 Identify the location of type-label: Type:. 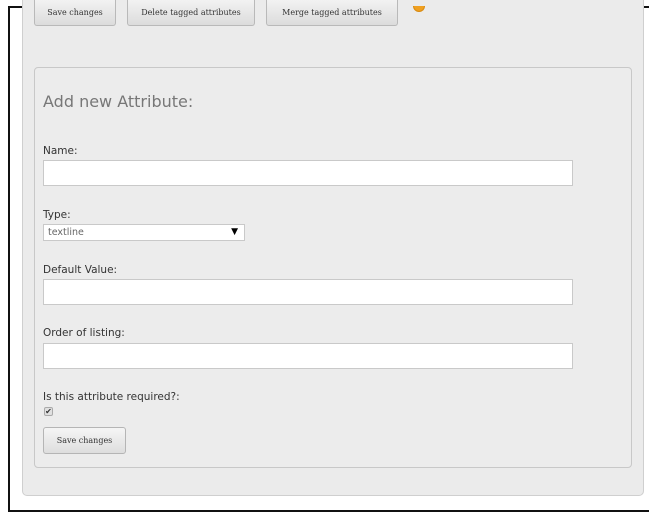
(57, 215).